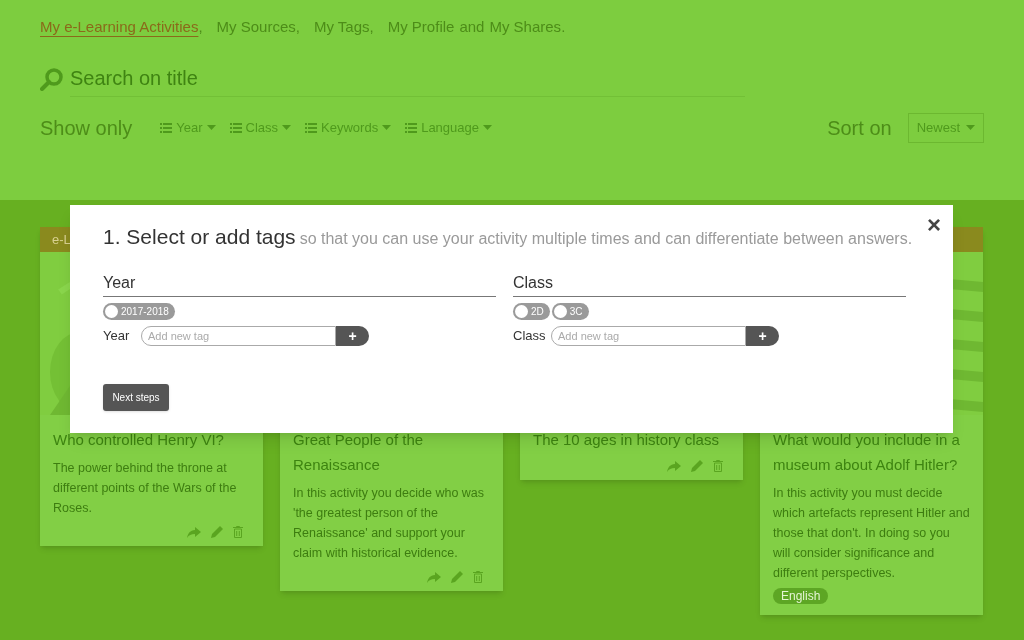  I want to click on card-title: Great People of the Renaissance, so click(359, 452).